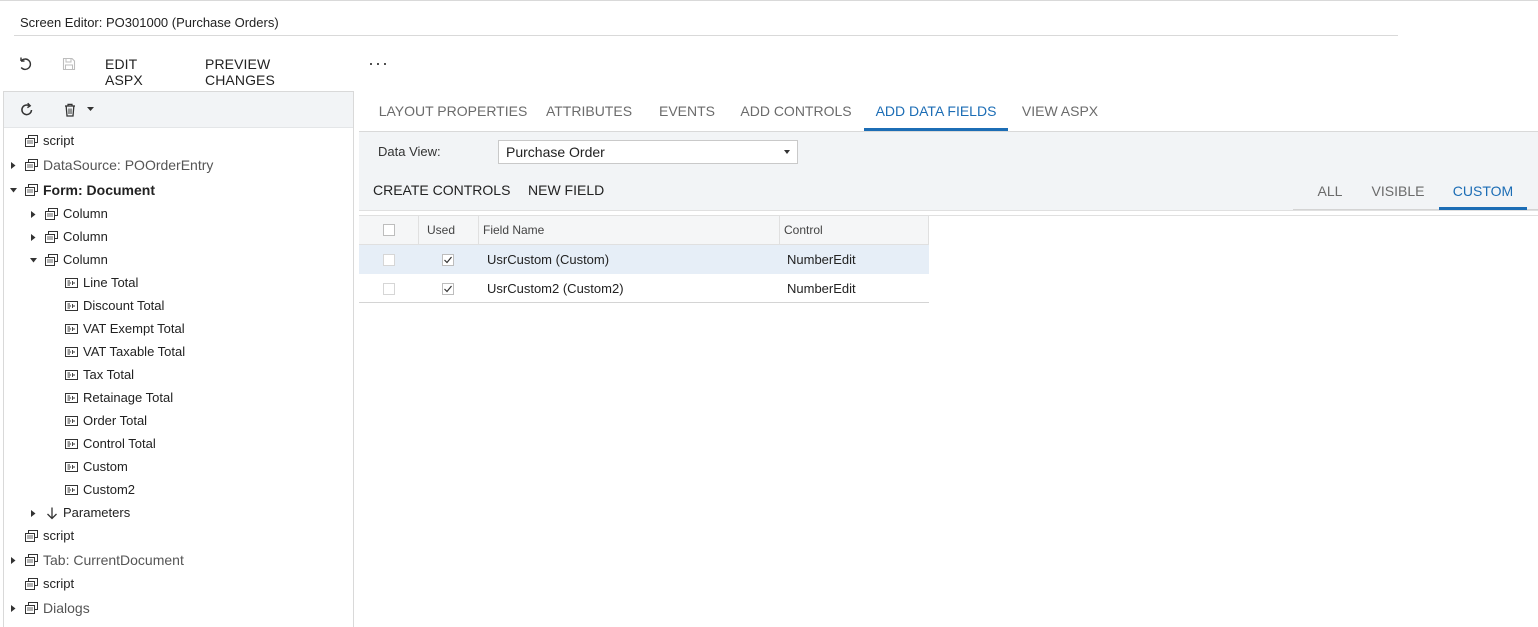 The width and height of the screenshot is (1538, 627). I want to click on tree-item: Tax Total, so click(174, 375).